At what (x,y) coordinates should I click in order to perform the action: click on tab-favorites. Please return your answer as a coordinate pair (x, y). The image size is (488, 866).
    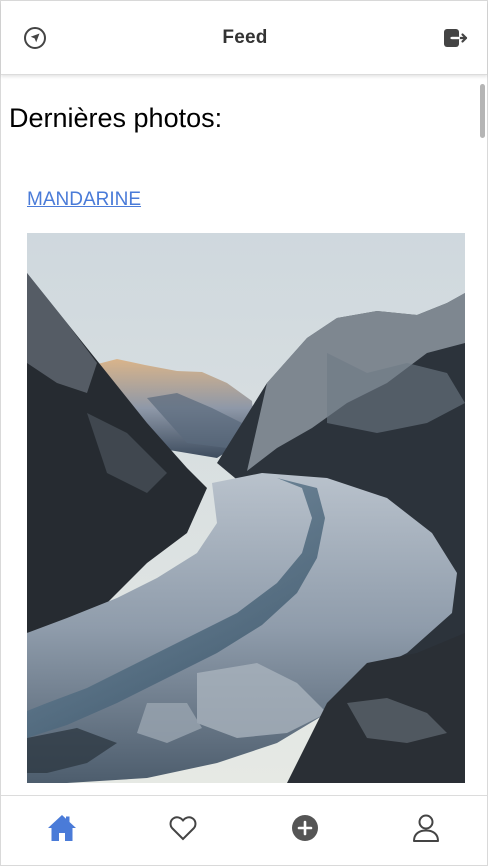
    Looking at the image, I should click on (183, 831).